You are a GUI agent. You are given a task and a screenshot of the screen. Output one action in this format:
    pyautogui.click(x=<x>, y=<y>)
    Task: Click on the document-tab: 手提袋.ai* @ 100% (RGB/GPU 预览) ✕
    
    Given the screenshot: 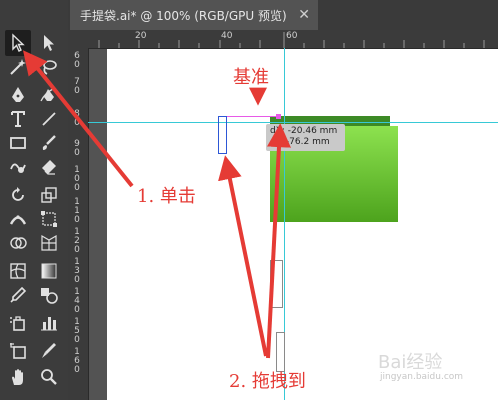 What is the action you would take?
    pyautogui.click(x=194, y=15)
    